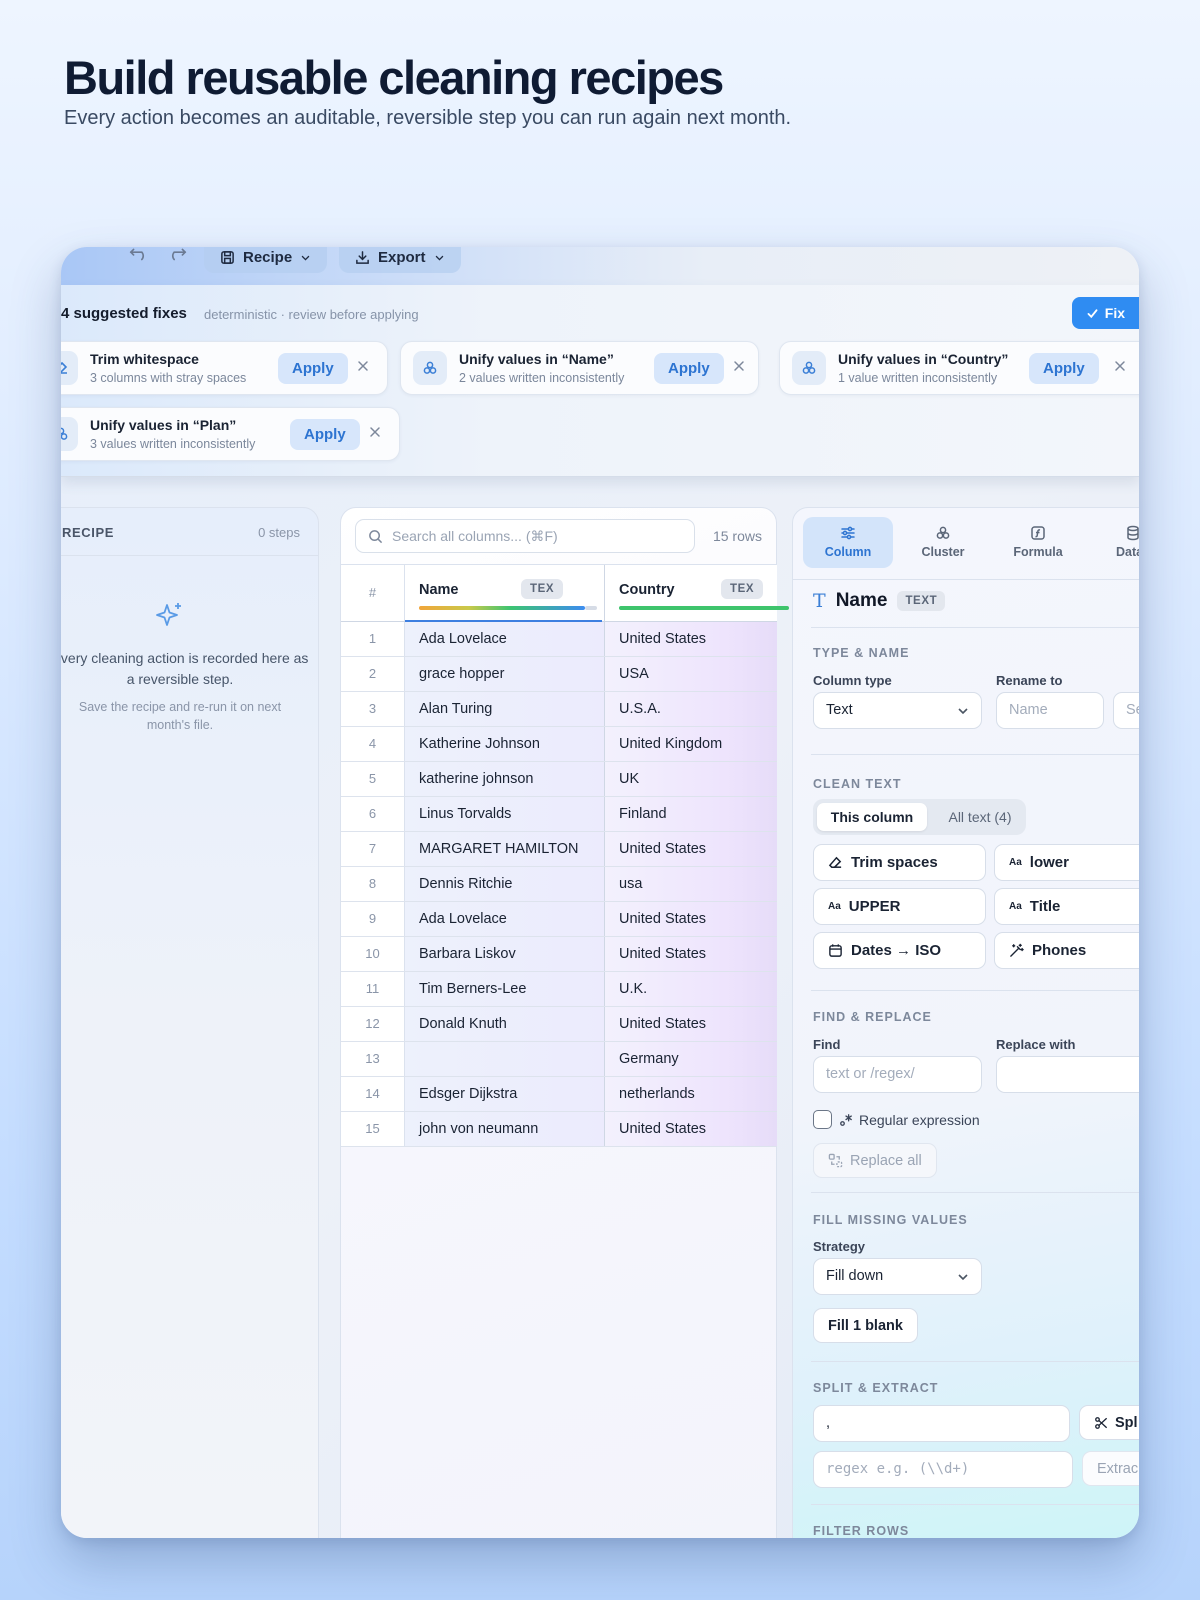  What do you see at coordinates (897, 1276) in the screenshot?
I see `strategy-select: Fill down` at bounding box center [897, 1276].